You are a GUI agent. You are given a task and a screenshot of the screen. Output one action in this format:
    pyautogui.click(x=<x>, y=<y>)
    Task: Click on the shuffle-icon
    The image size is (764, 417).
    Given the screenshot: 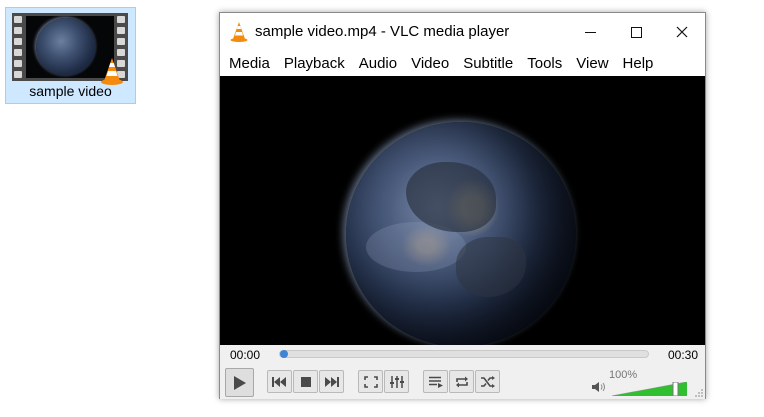 What is the action you would take?
    pyautogui.click(x=487, y=381)
    